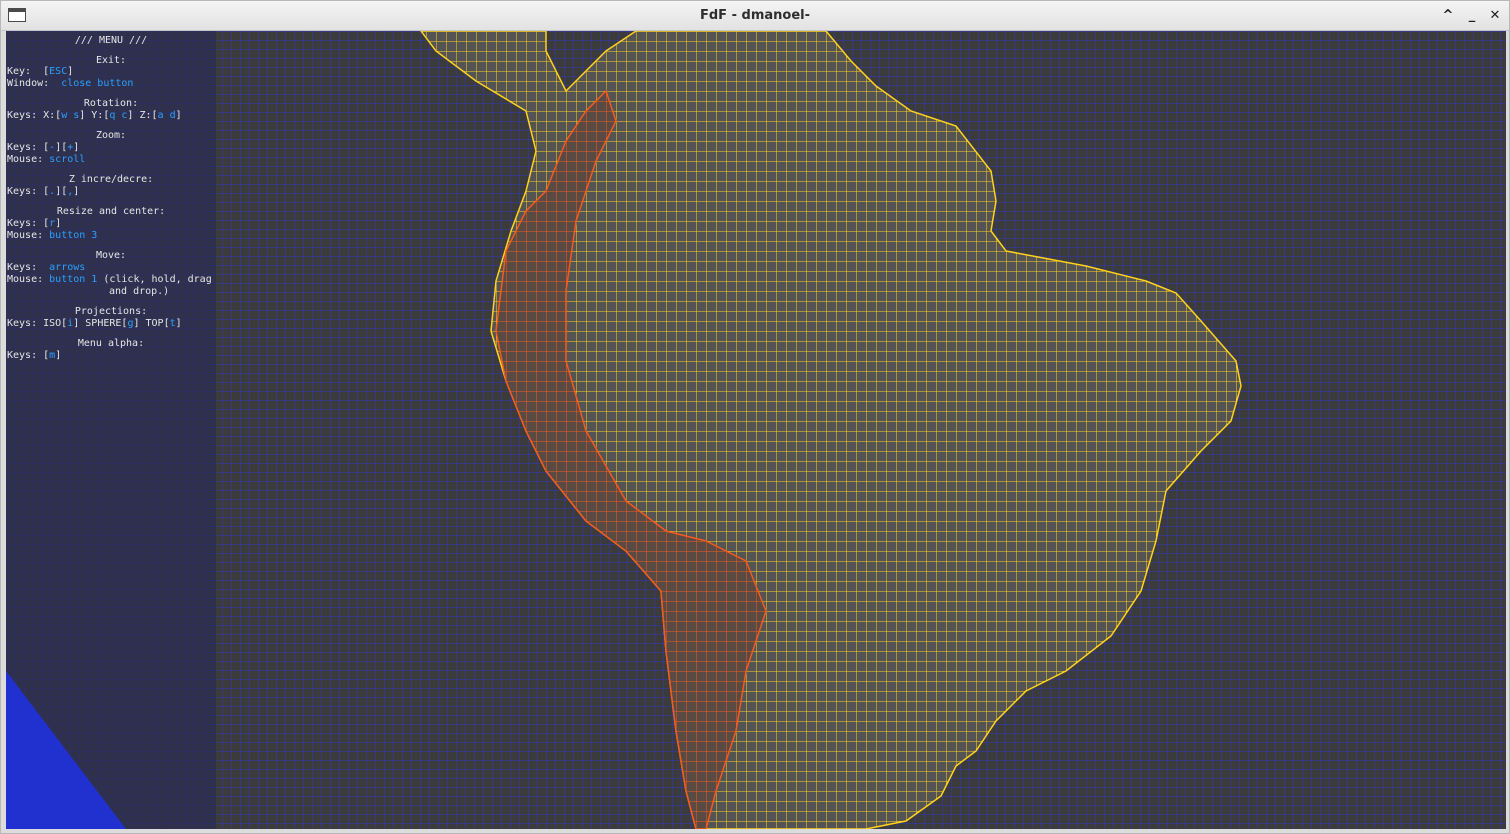  I want to click on resize-keys-line: Keys: [r], so click(34, 223).